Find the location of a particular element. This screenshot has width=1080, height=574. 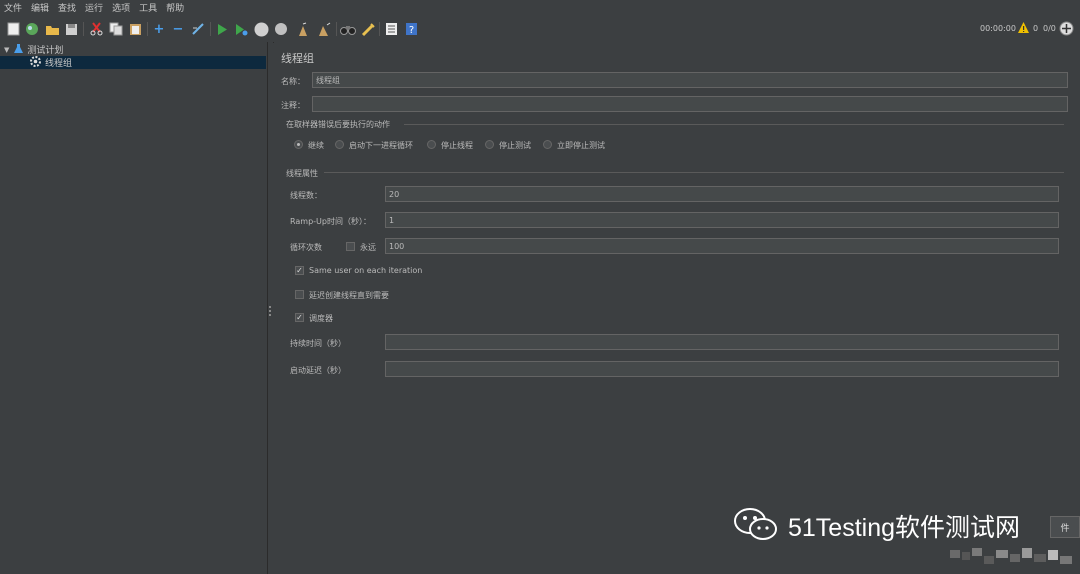

radio-stop-thread is located at coordinates (431, 144).